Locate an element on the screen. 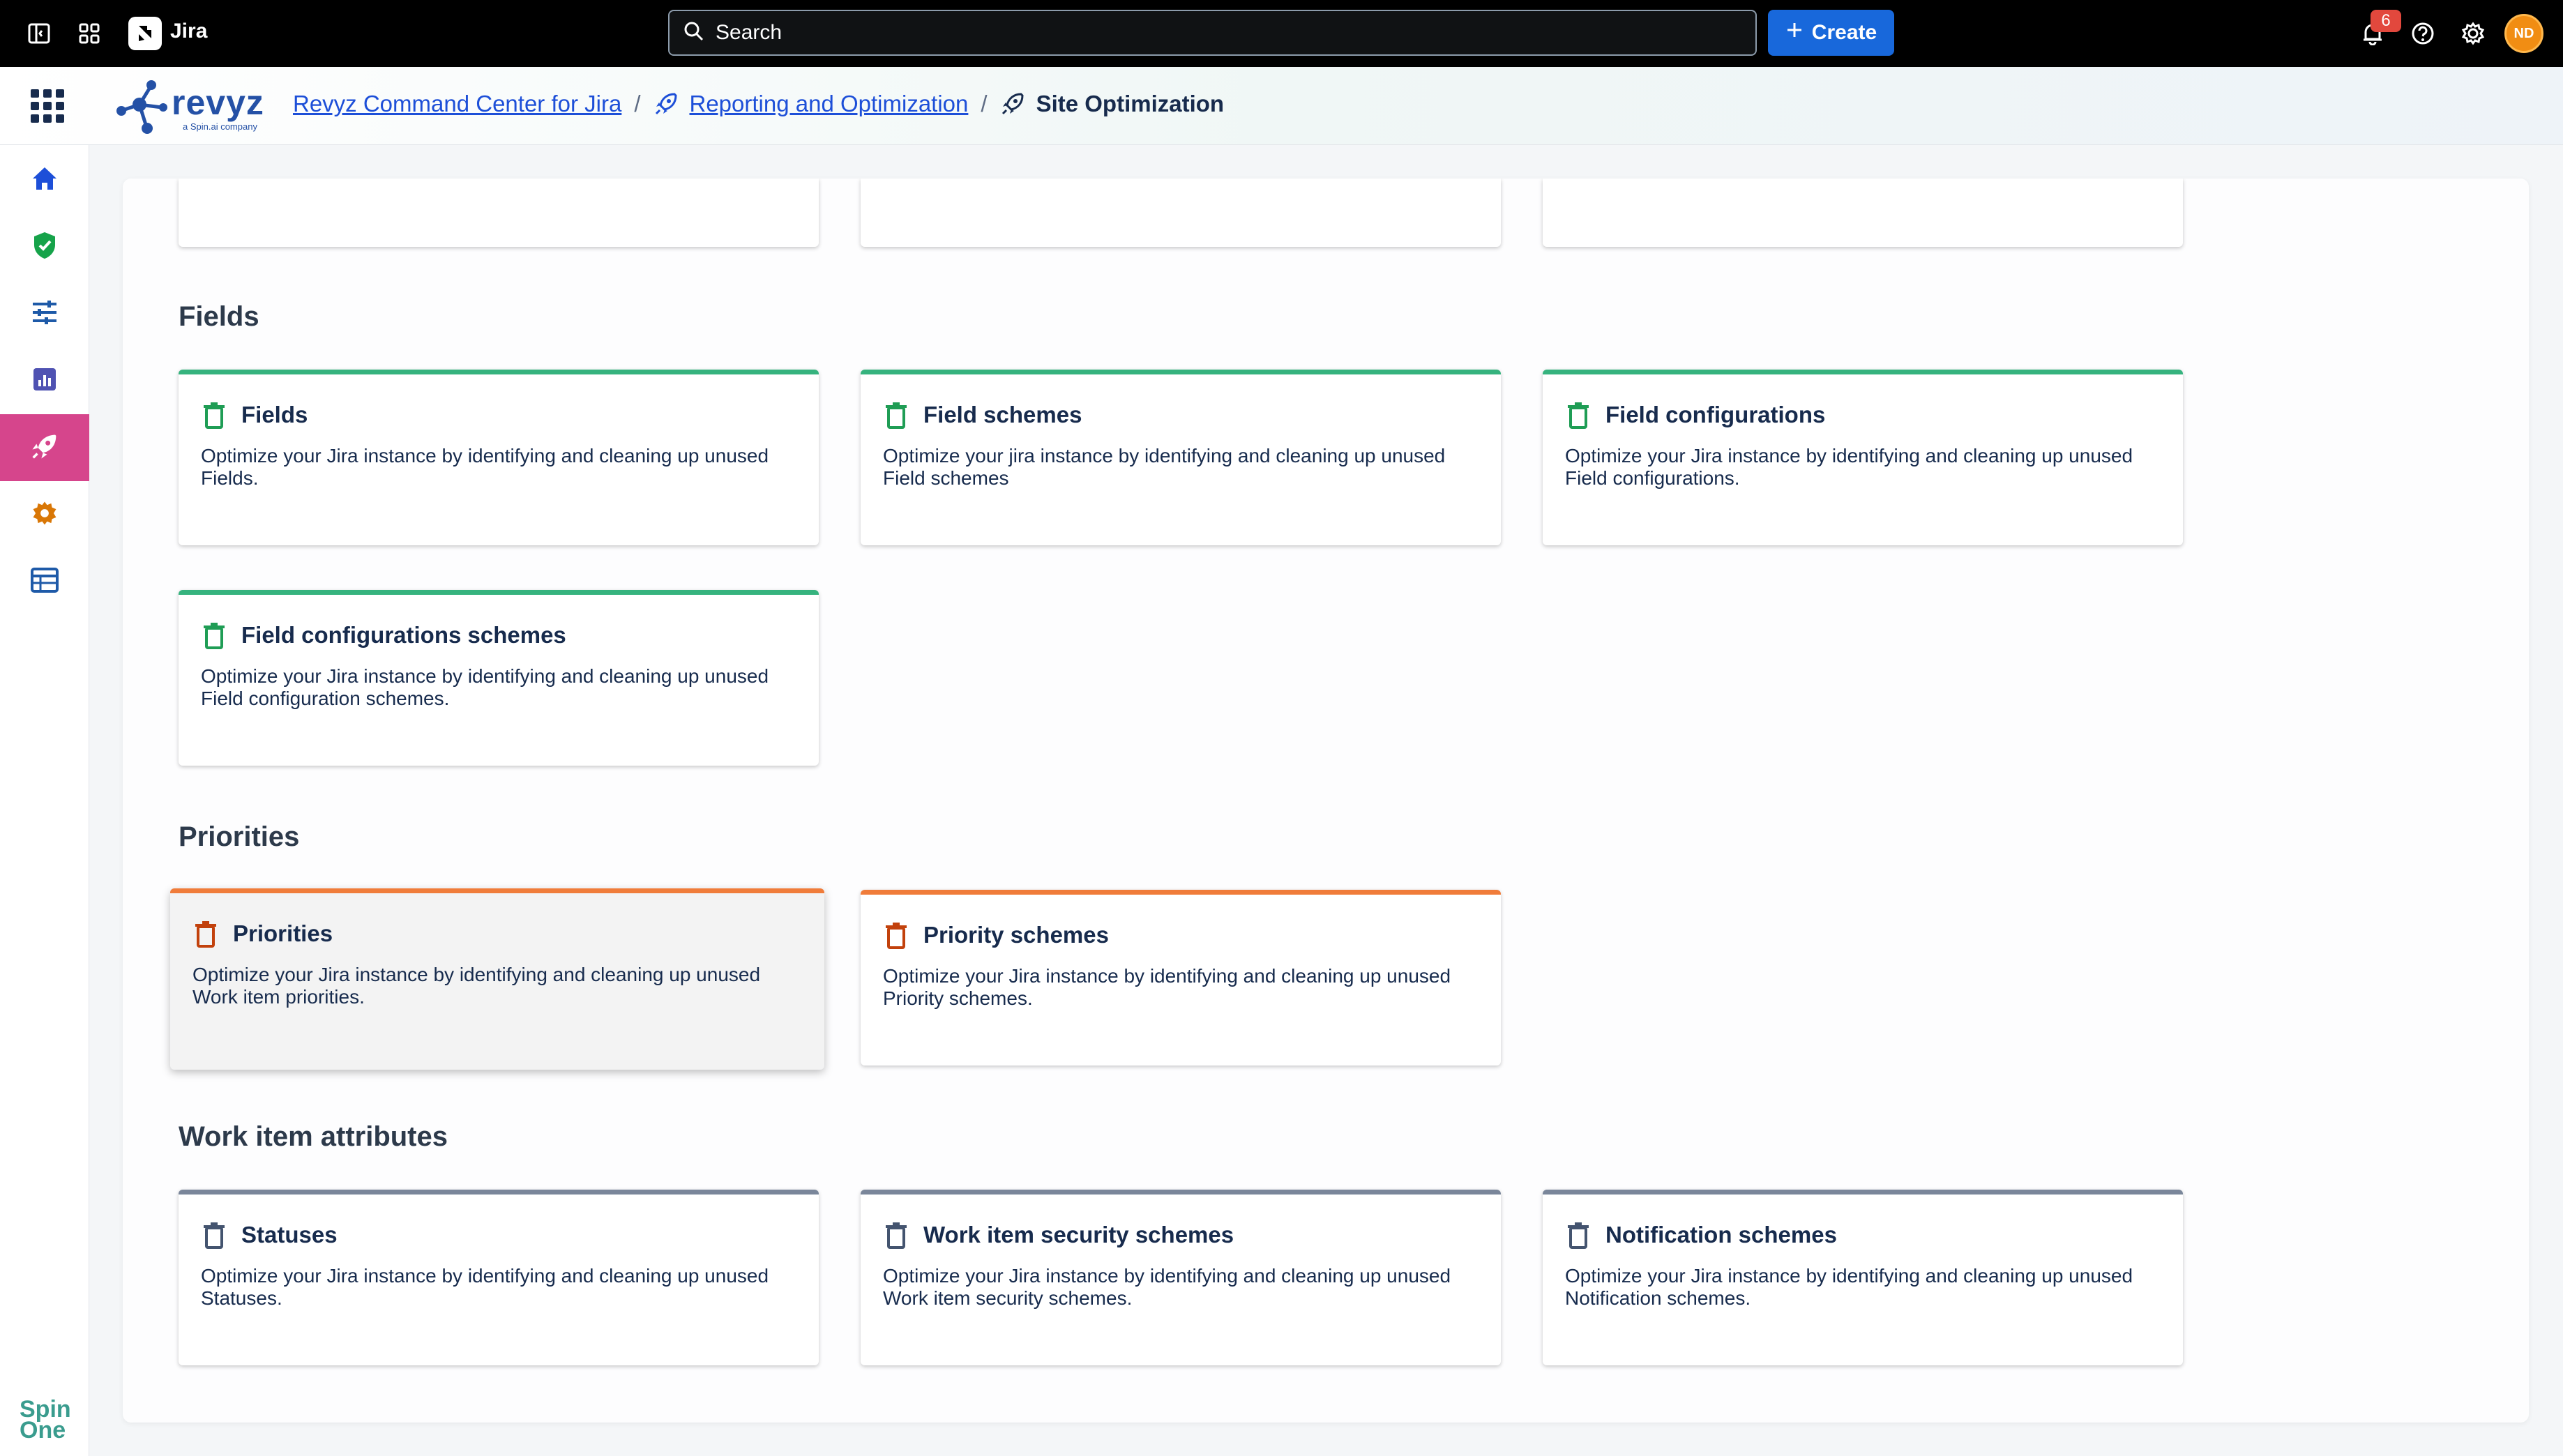 This screenshot has height=1456, width=2563. card-header: Field configurations schemes is located at coordinates (383, 635).